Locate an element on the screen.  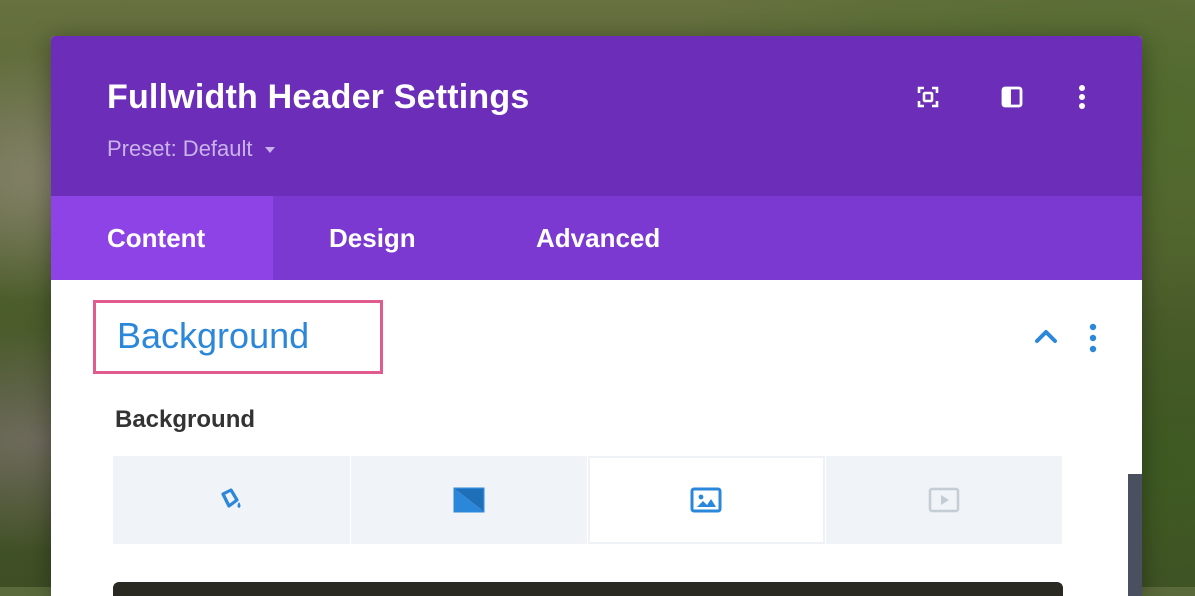
background-image-tab is located at coordinates (706, 500).